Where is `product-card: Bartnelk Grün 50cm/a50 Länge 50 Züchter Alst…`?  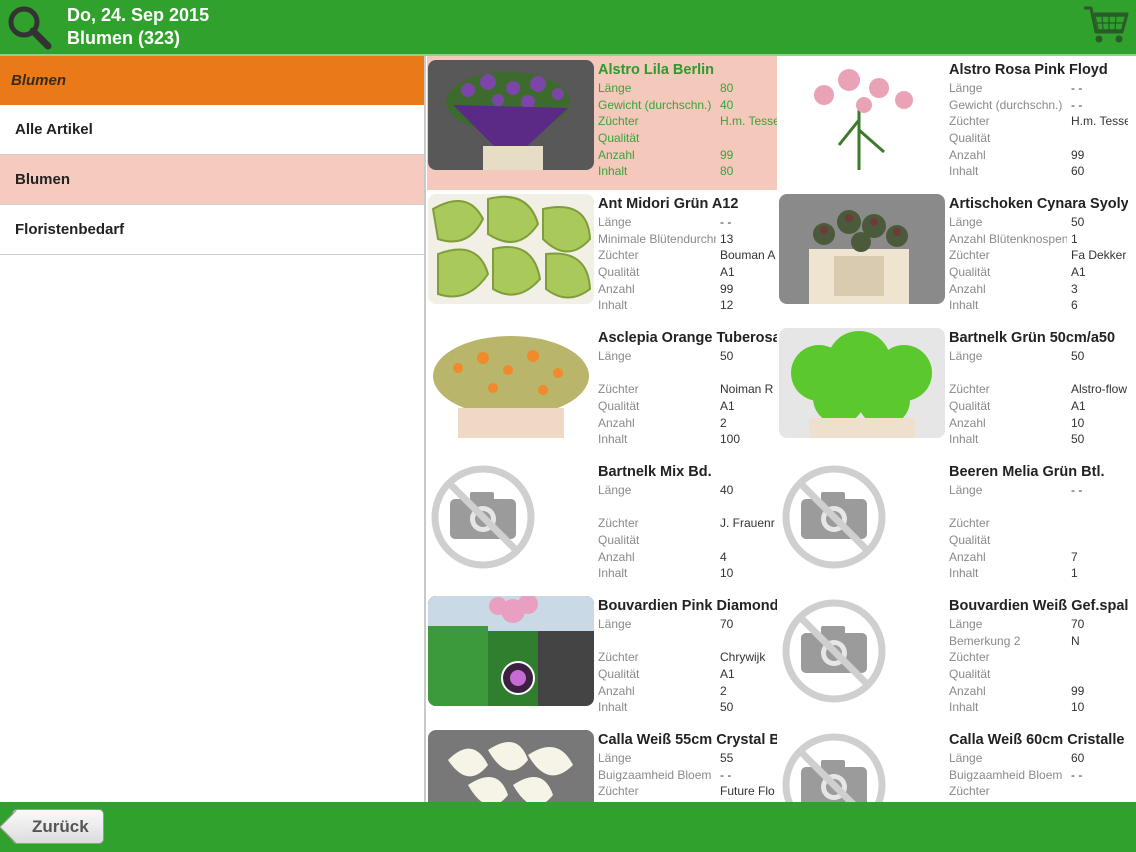
product-card: Bartnelk Grün 50cm/a50 Länge 50 Züchter Alst… is located at coordinates (953, 391).